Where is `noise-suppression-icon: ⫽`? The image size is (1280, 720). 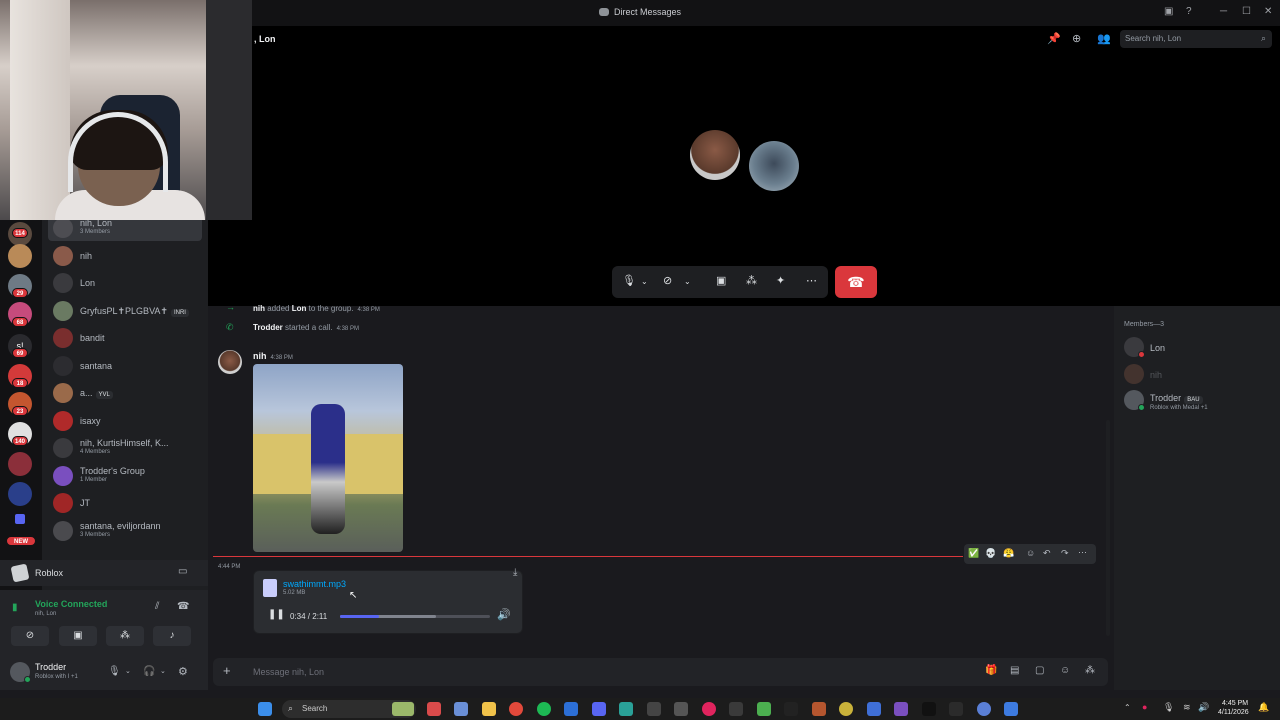 noise-suppression-icon: ⫽ is located at coordinates (157, 606).